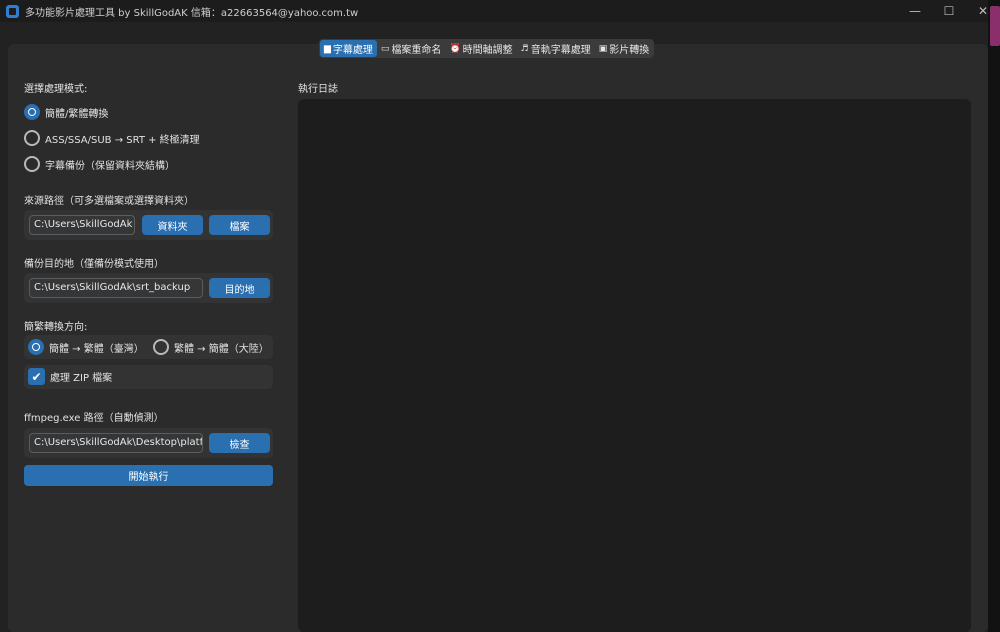  I want to click on maximize-button: ☐, so click(949, 11).